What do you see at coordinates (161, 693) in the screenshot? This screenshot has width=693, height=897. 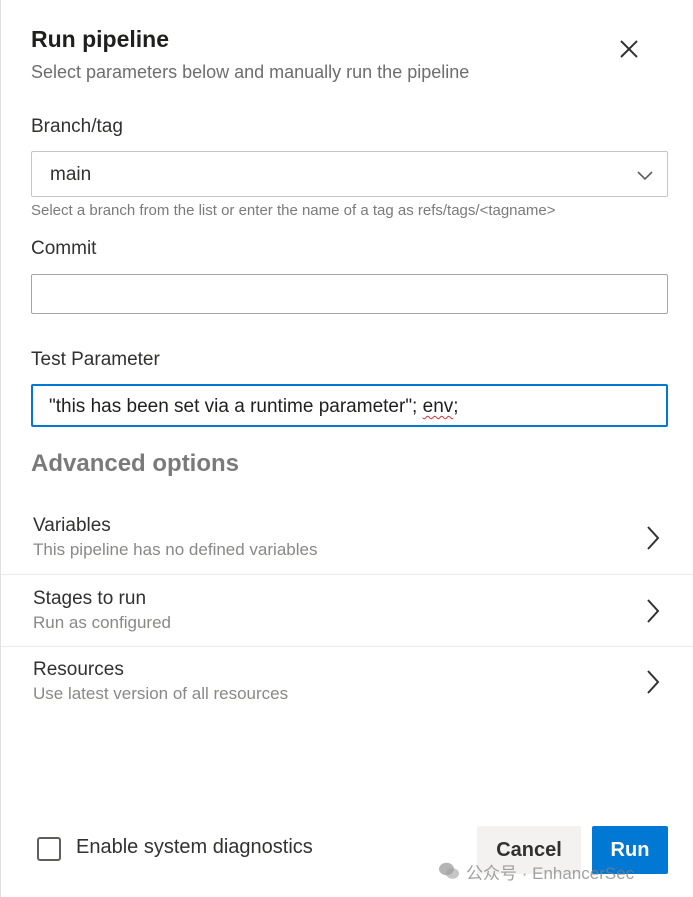 I see `row-subtitle: Use latest version of all resources` at bounding box center [161, 693].